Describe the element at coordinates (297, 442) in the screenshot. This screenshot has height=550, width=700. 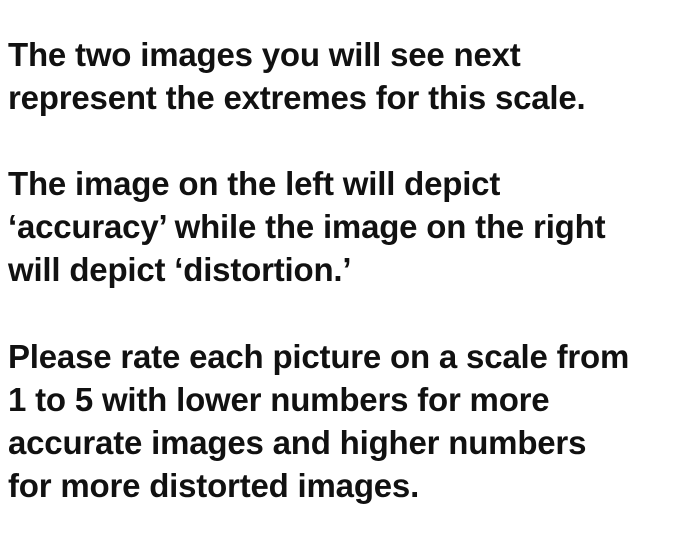
I see `paragraph-3-line-3: accurate images and higher numbers` at that location.